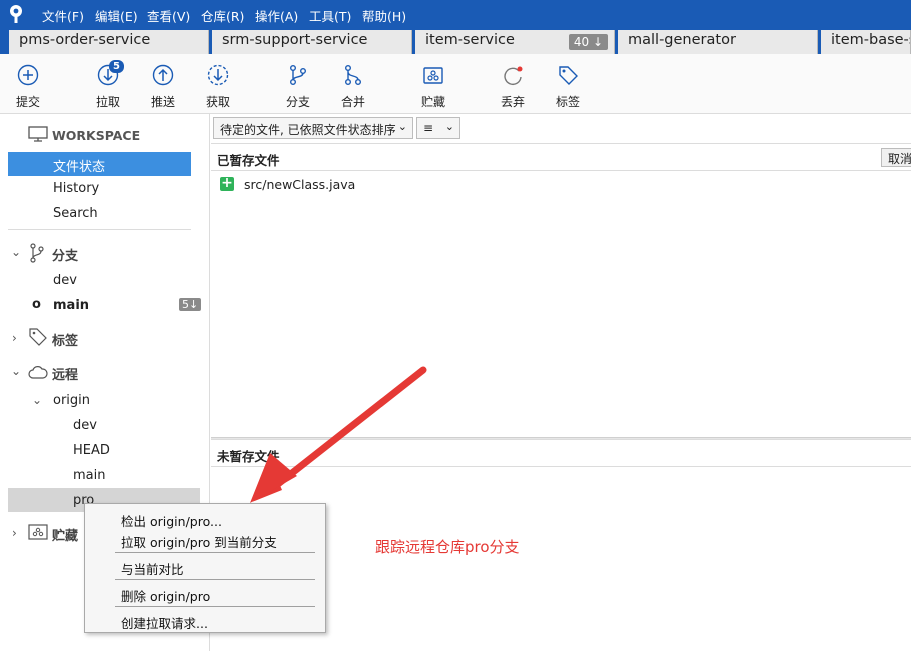  Describe the element at coordinates (38, 372) in the screenshot. I see `cloud-icon` at that location.